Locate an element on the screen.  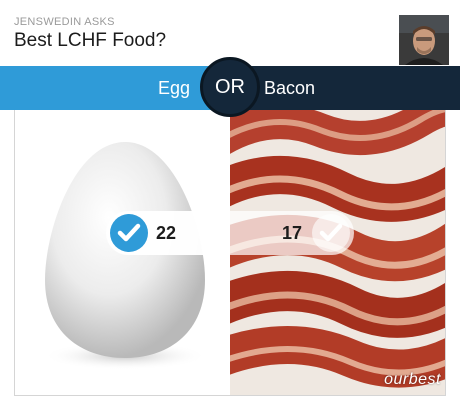
option-a-bar is located at coordinates (115, 88).